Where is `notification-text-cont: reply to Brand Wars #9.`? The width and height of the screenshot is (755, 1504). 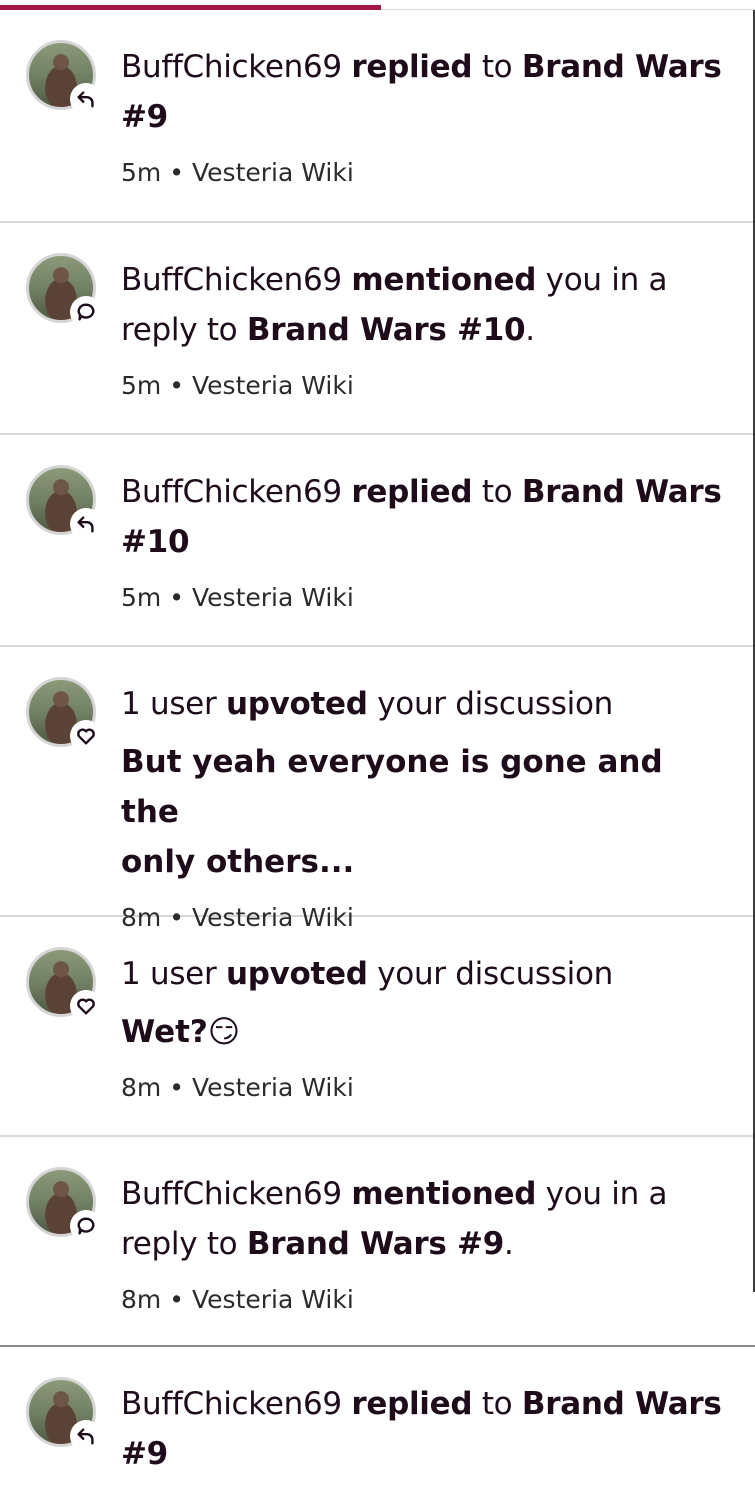 notification-text-cont: reply to Brand Wars #9. is located at coordinates (317, 1244).